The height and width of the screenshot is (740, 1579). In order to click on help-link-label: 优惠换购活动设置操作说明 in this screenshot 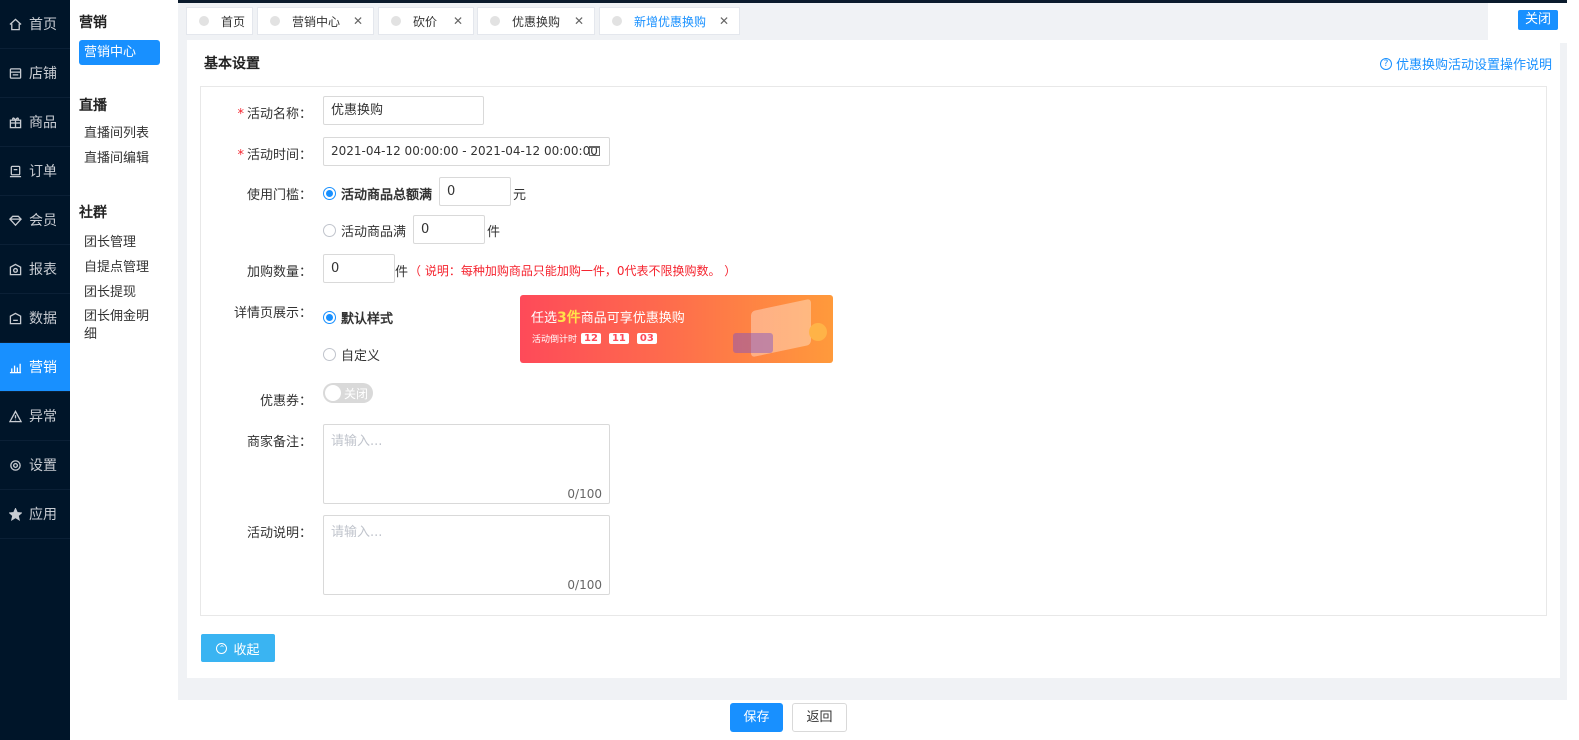, I will do `click(1473, 65)`.